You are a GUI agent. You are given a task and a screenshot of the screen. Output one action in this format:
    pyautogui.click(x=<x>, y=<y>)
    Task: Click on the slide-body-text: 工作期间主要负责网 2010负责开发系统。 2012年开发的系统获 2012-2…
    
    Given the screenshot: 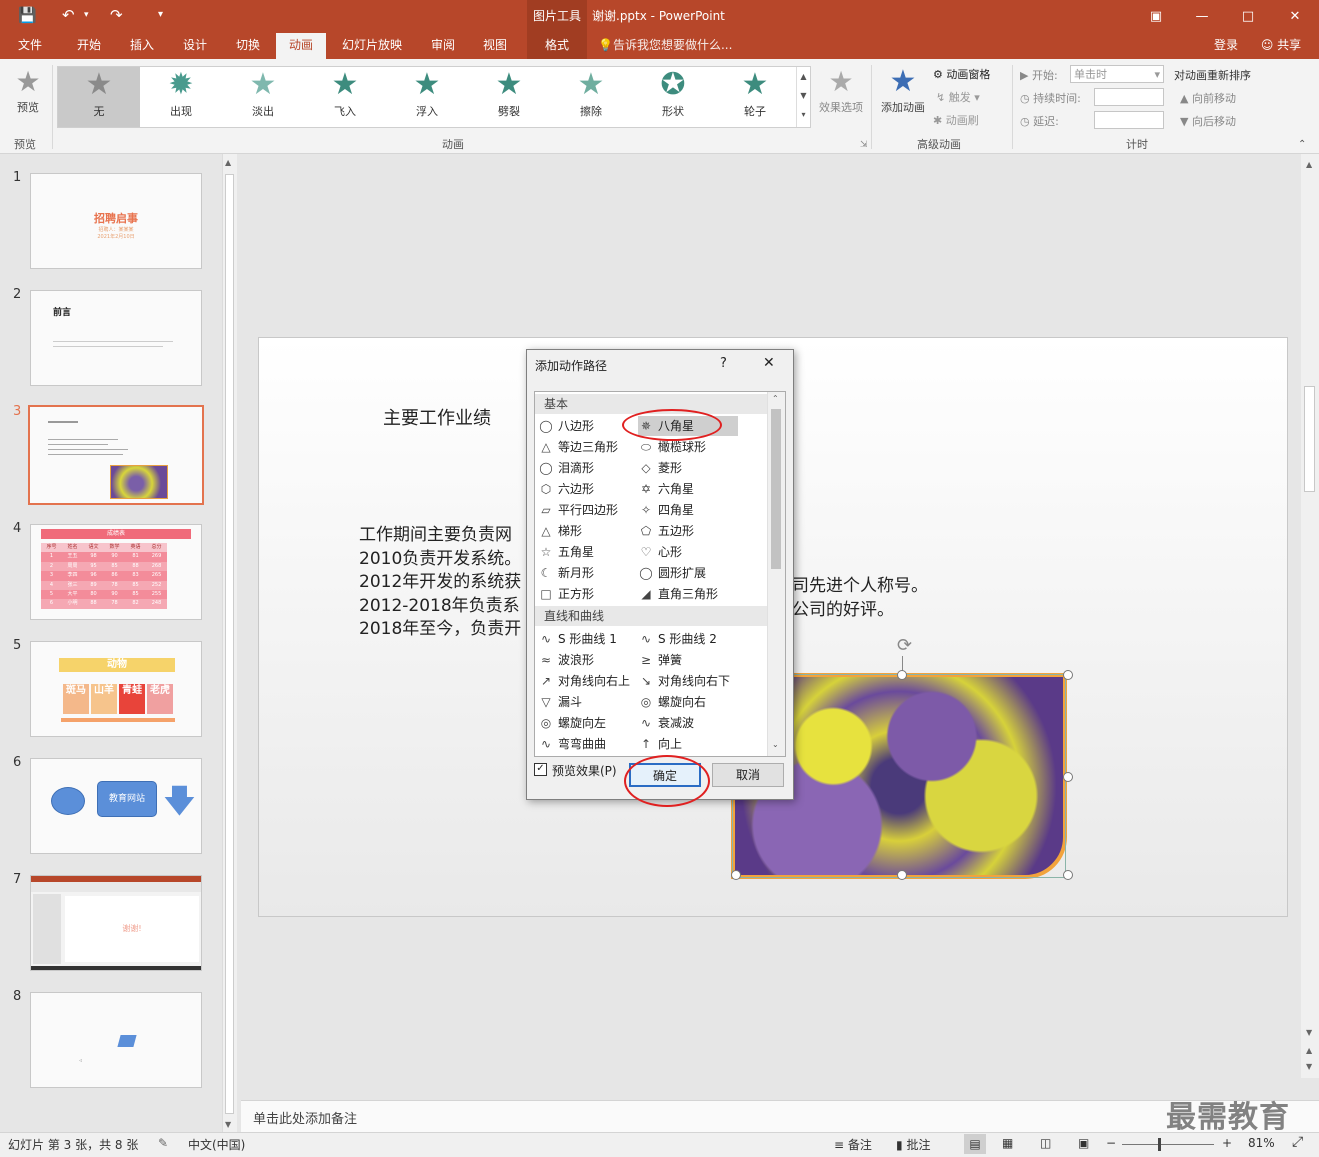 What is the action you would take?
    pyautogui.click(x=440, y=583)
    